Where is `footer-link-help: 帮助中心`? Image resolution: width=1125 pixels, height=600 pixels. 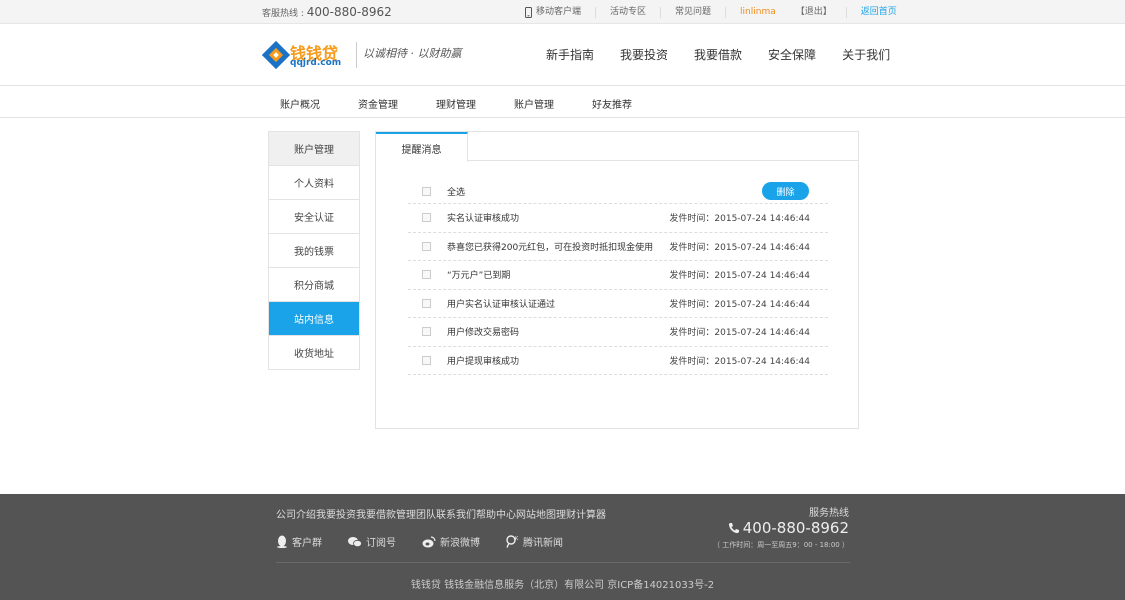
footer-link-help: 帮助中心 is located at coordinates (496, 513).